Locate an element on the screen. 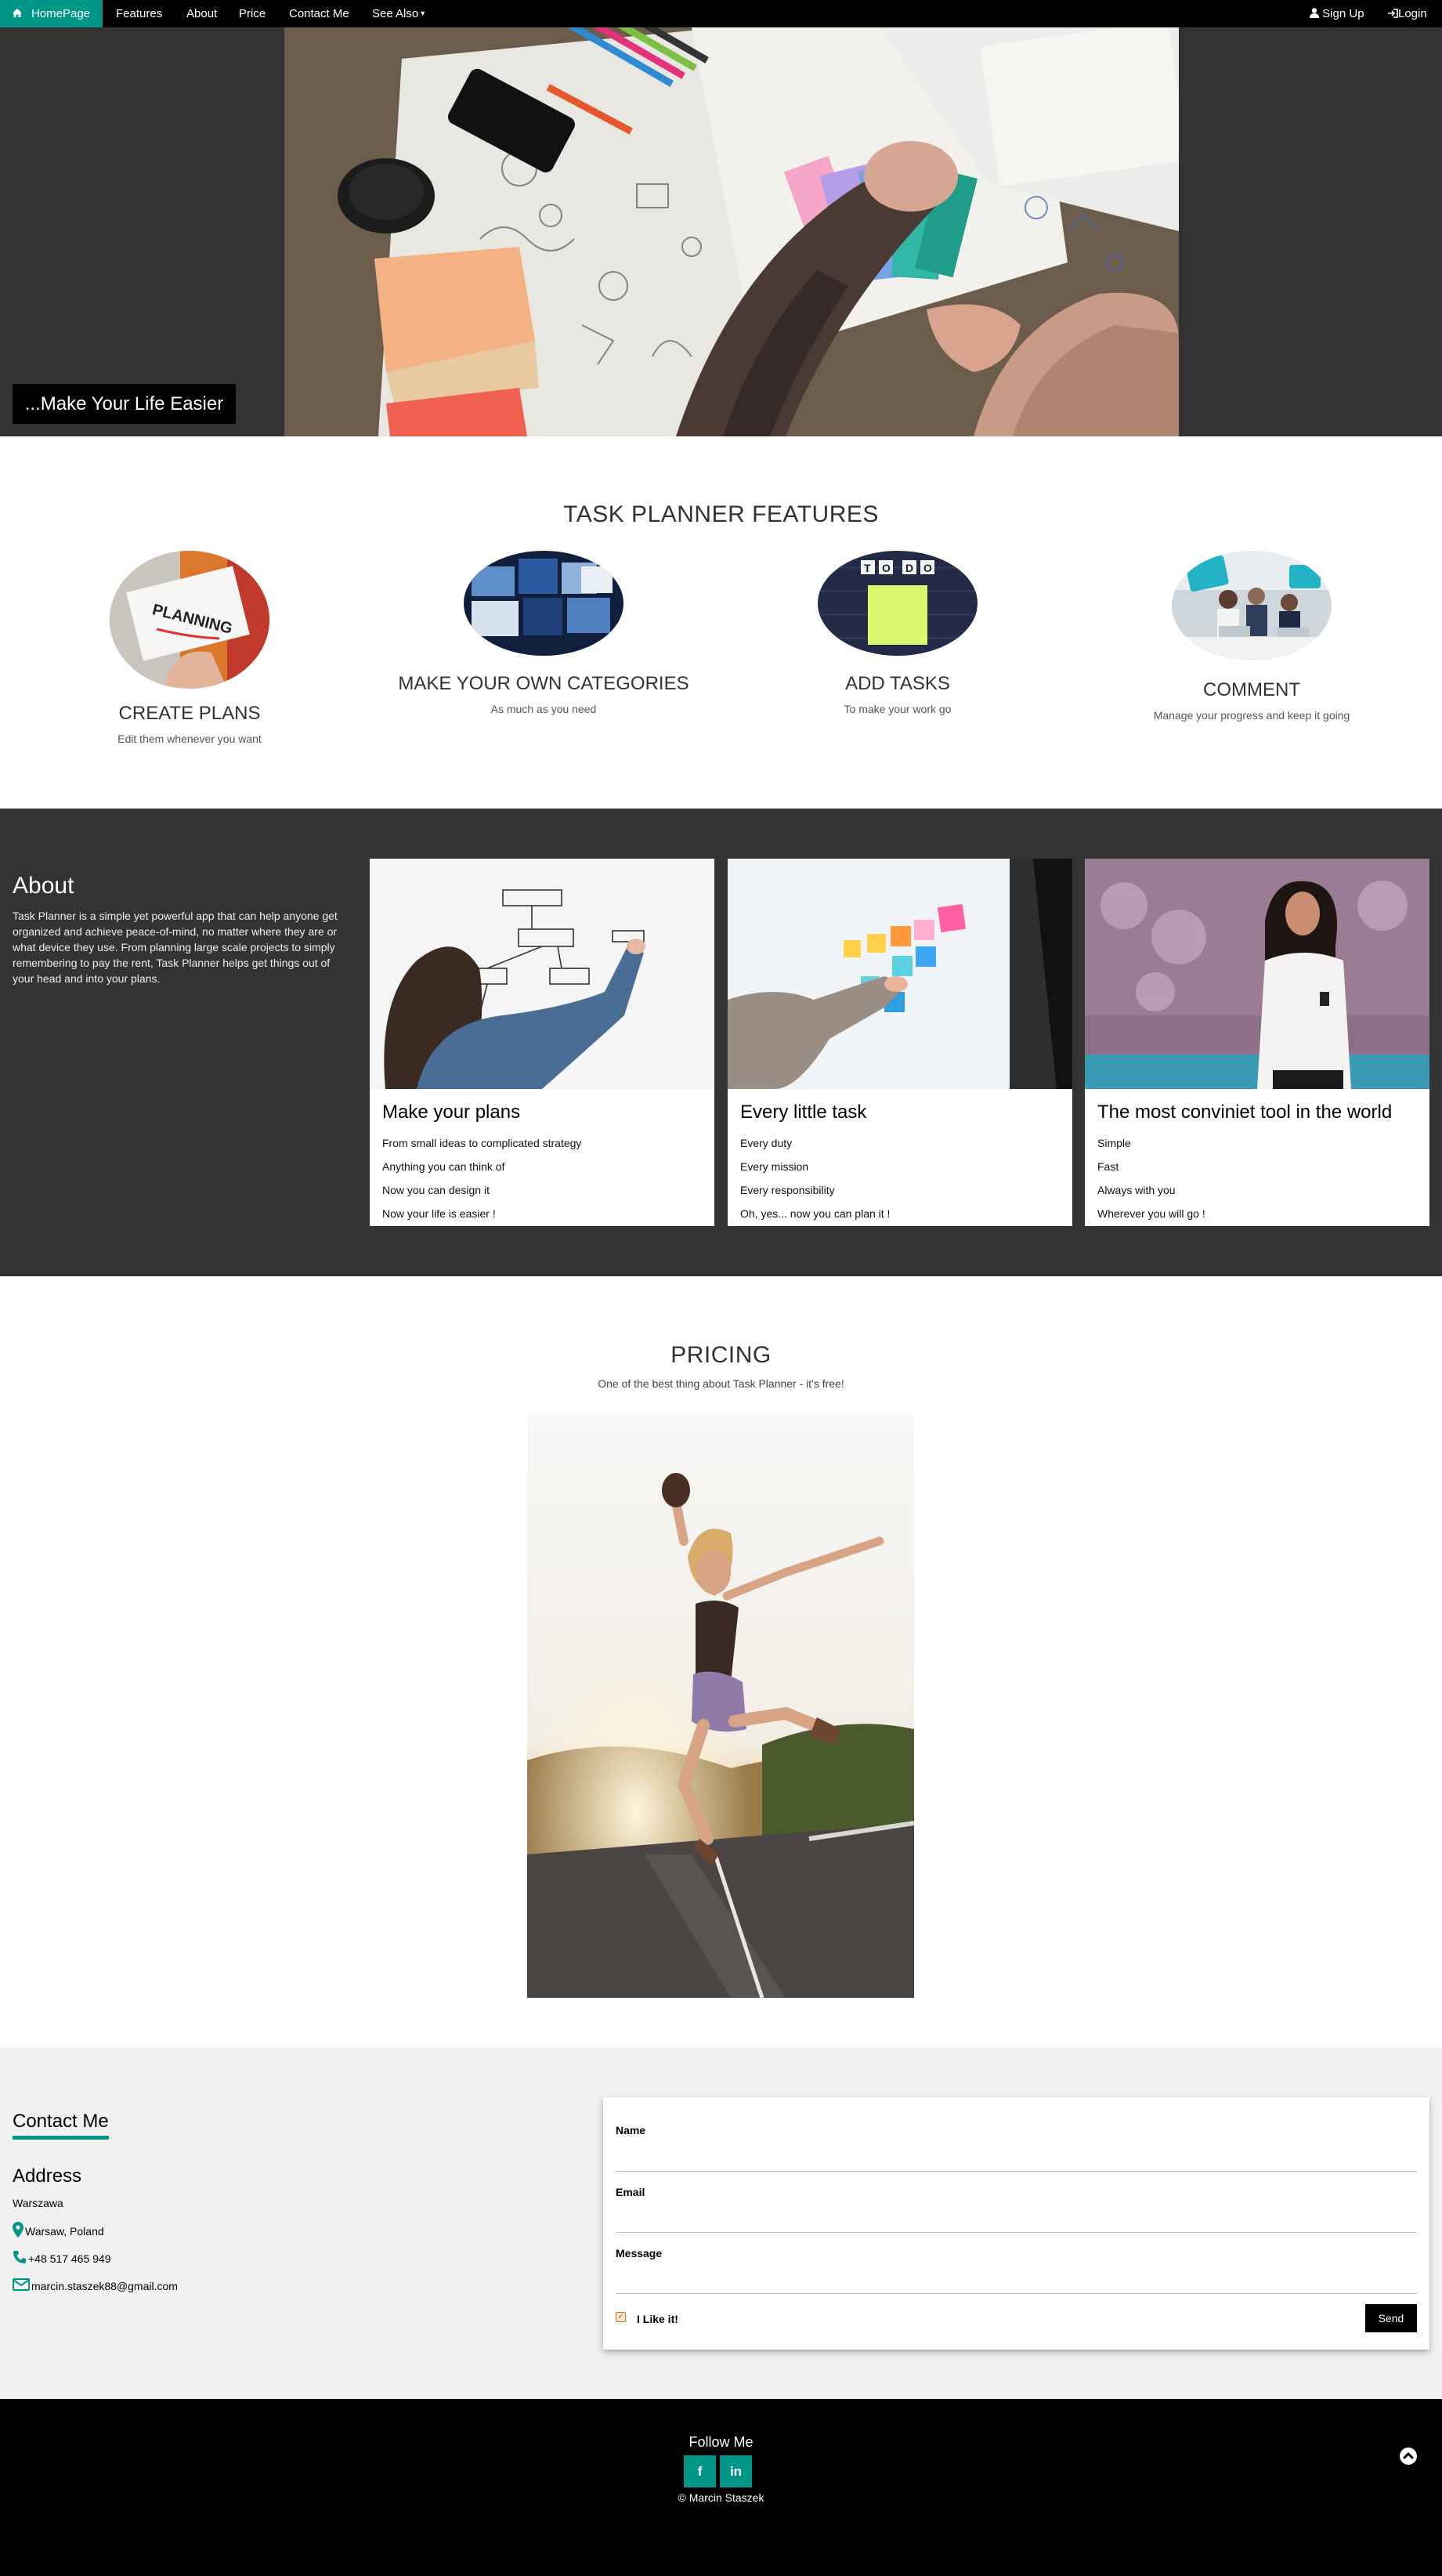 This screenshot has height=2576, width=1442. message-label: Message is located at coordinates (640, 2253).